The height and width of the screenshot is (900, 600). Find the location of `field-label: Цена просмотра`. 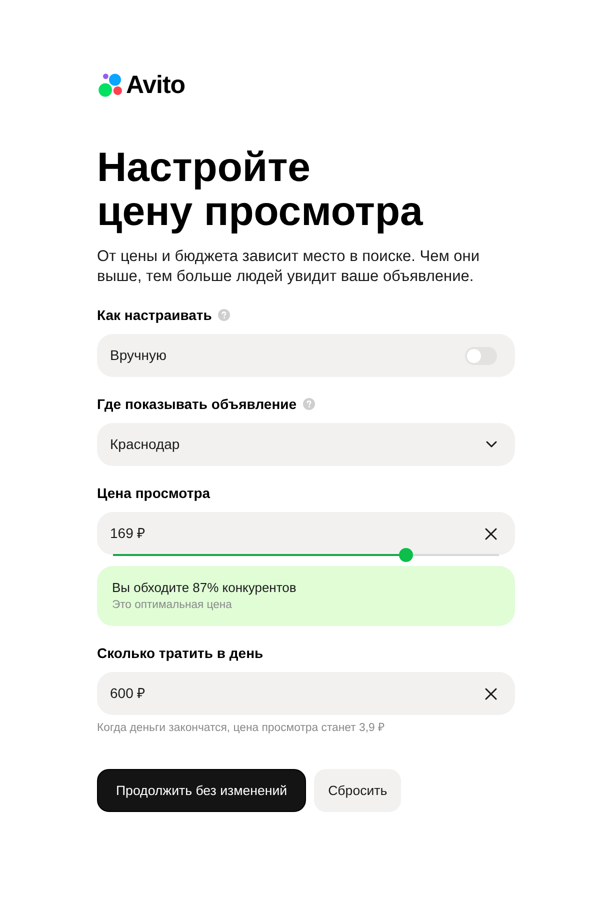

field-label: Цена просмотра is located at coordinates (153, 493).